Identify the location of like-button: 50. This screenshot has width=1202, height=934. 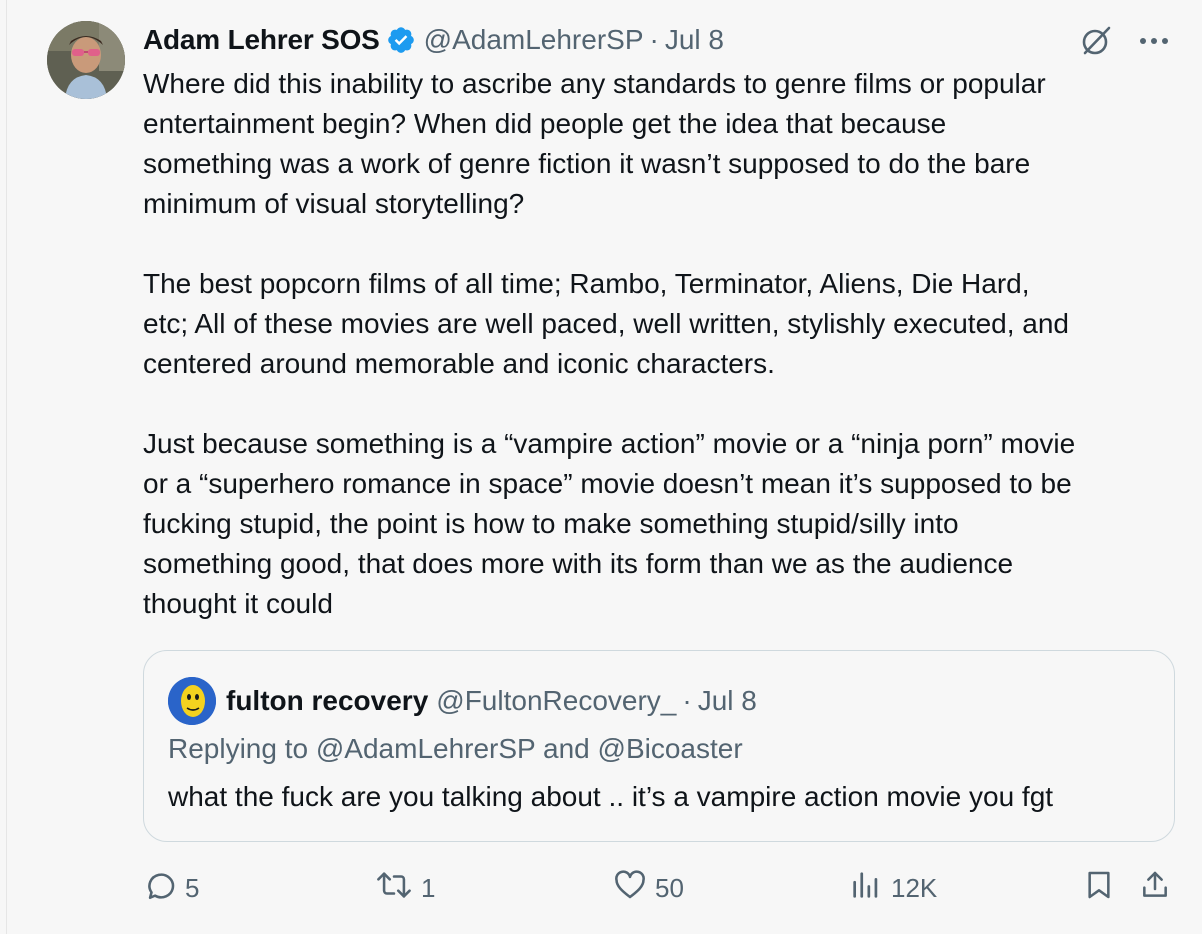
(648, 888).